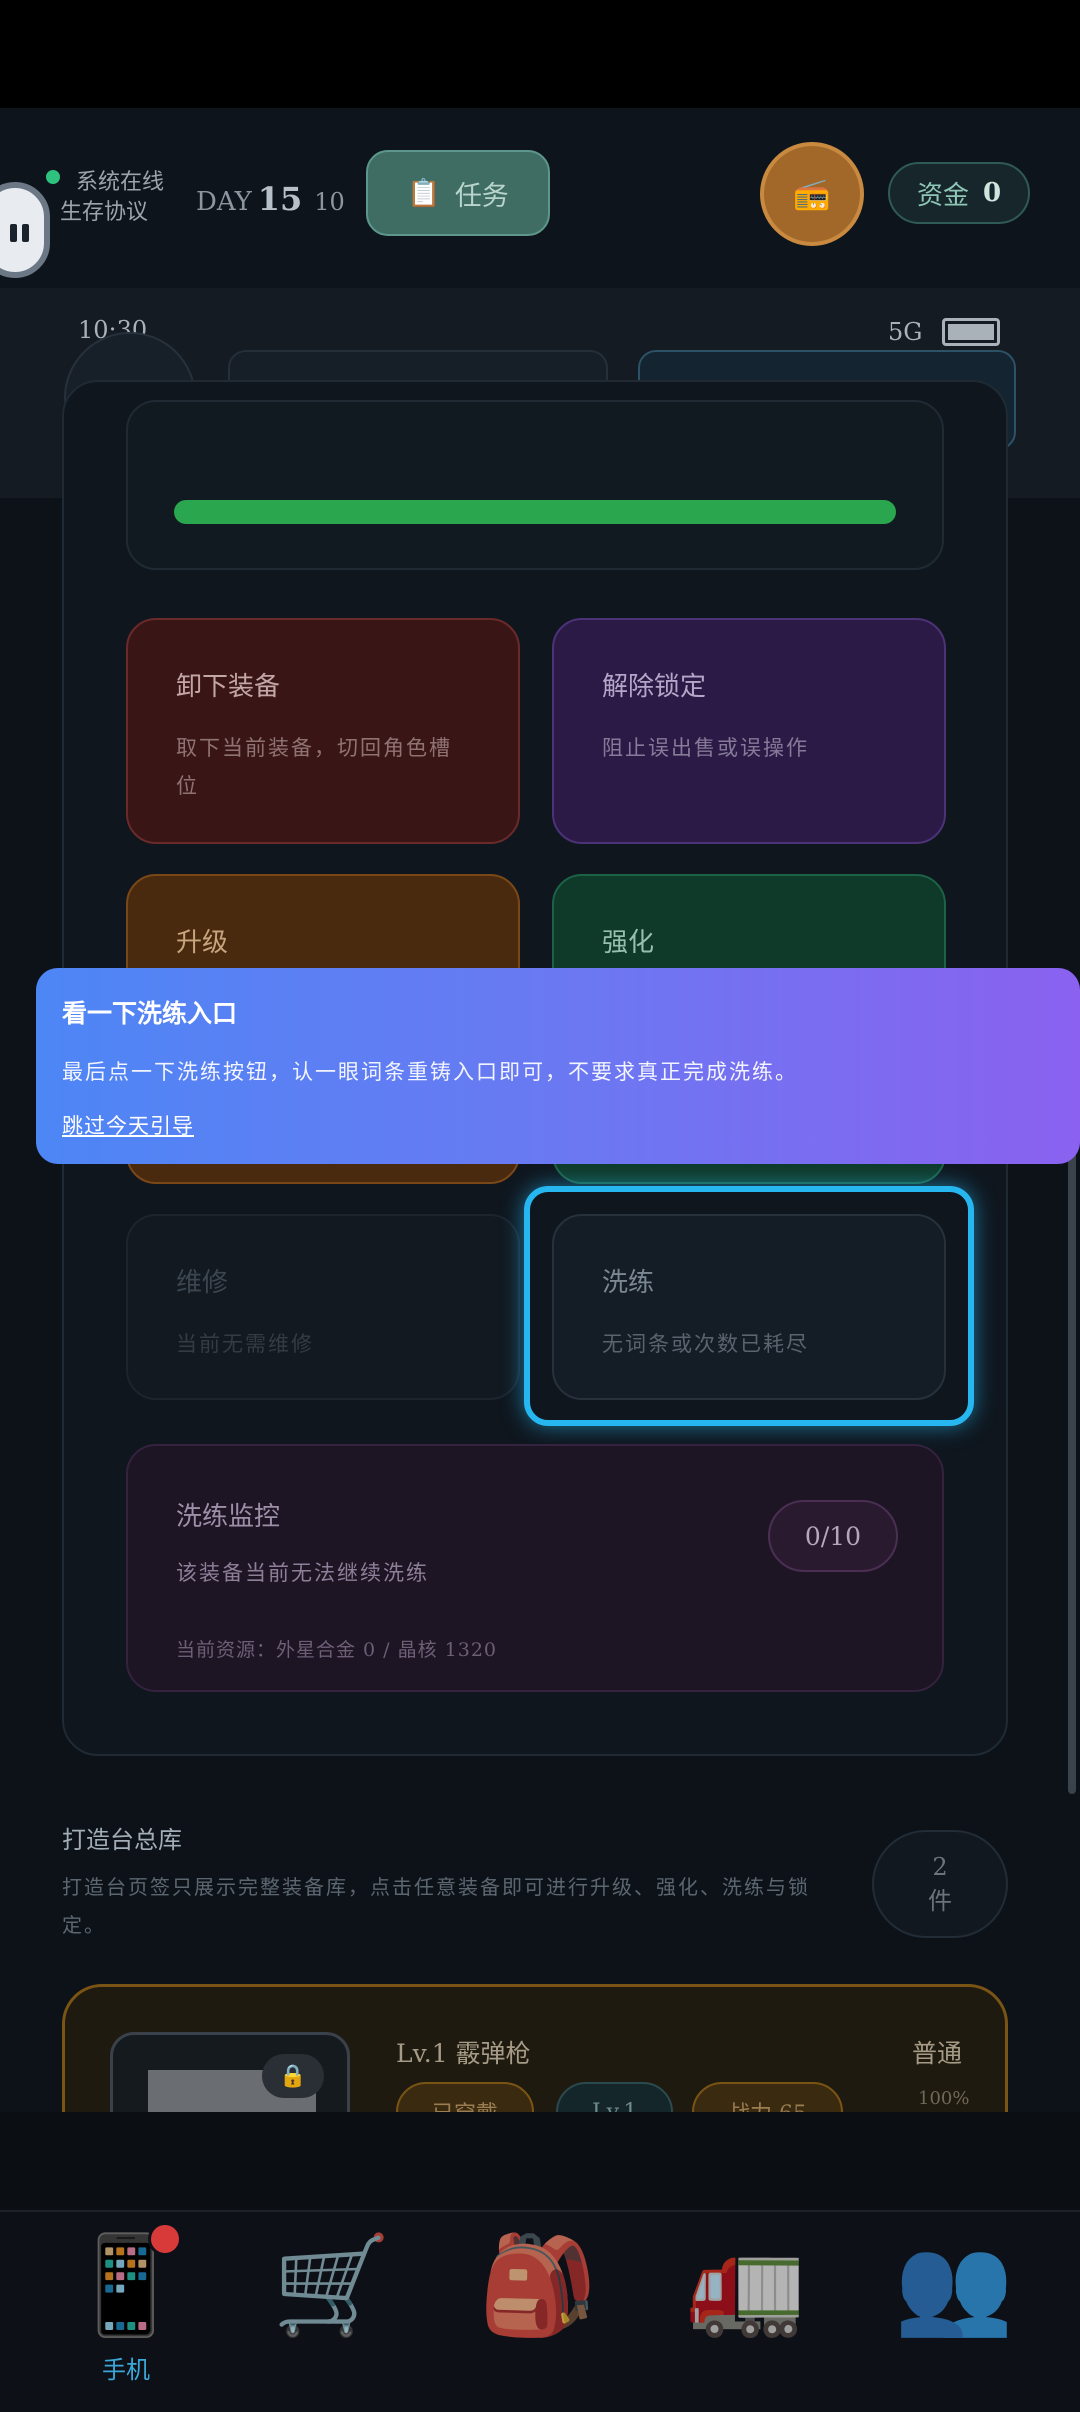  What do you see at coordinates (535, 512) in the screenshot?
I see `progress-bar-fill` at bounding box center [535, 512].